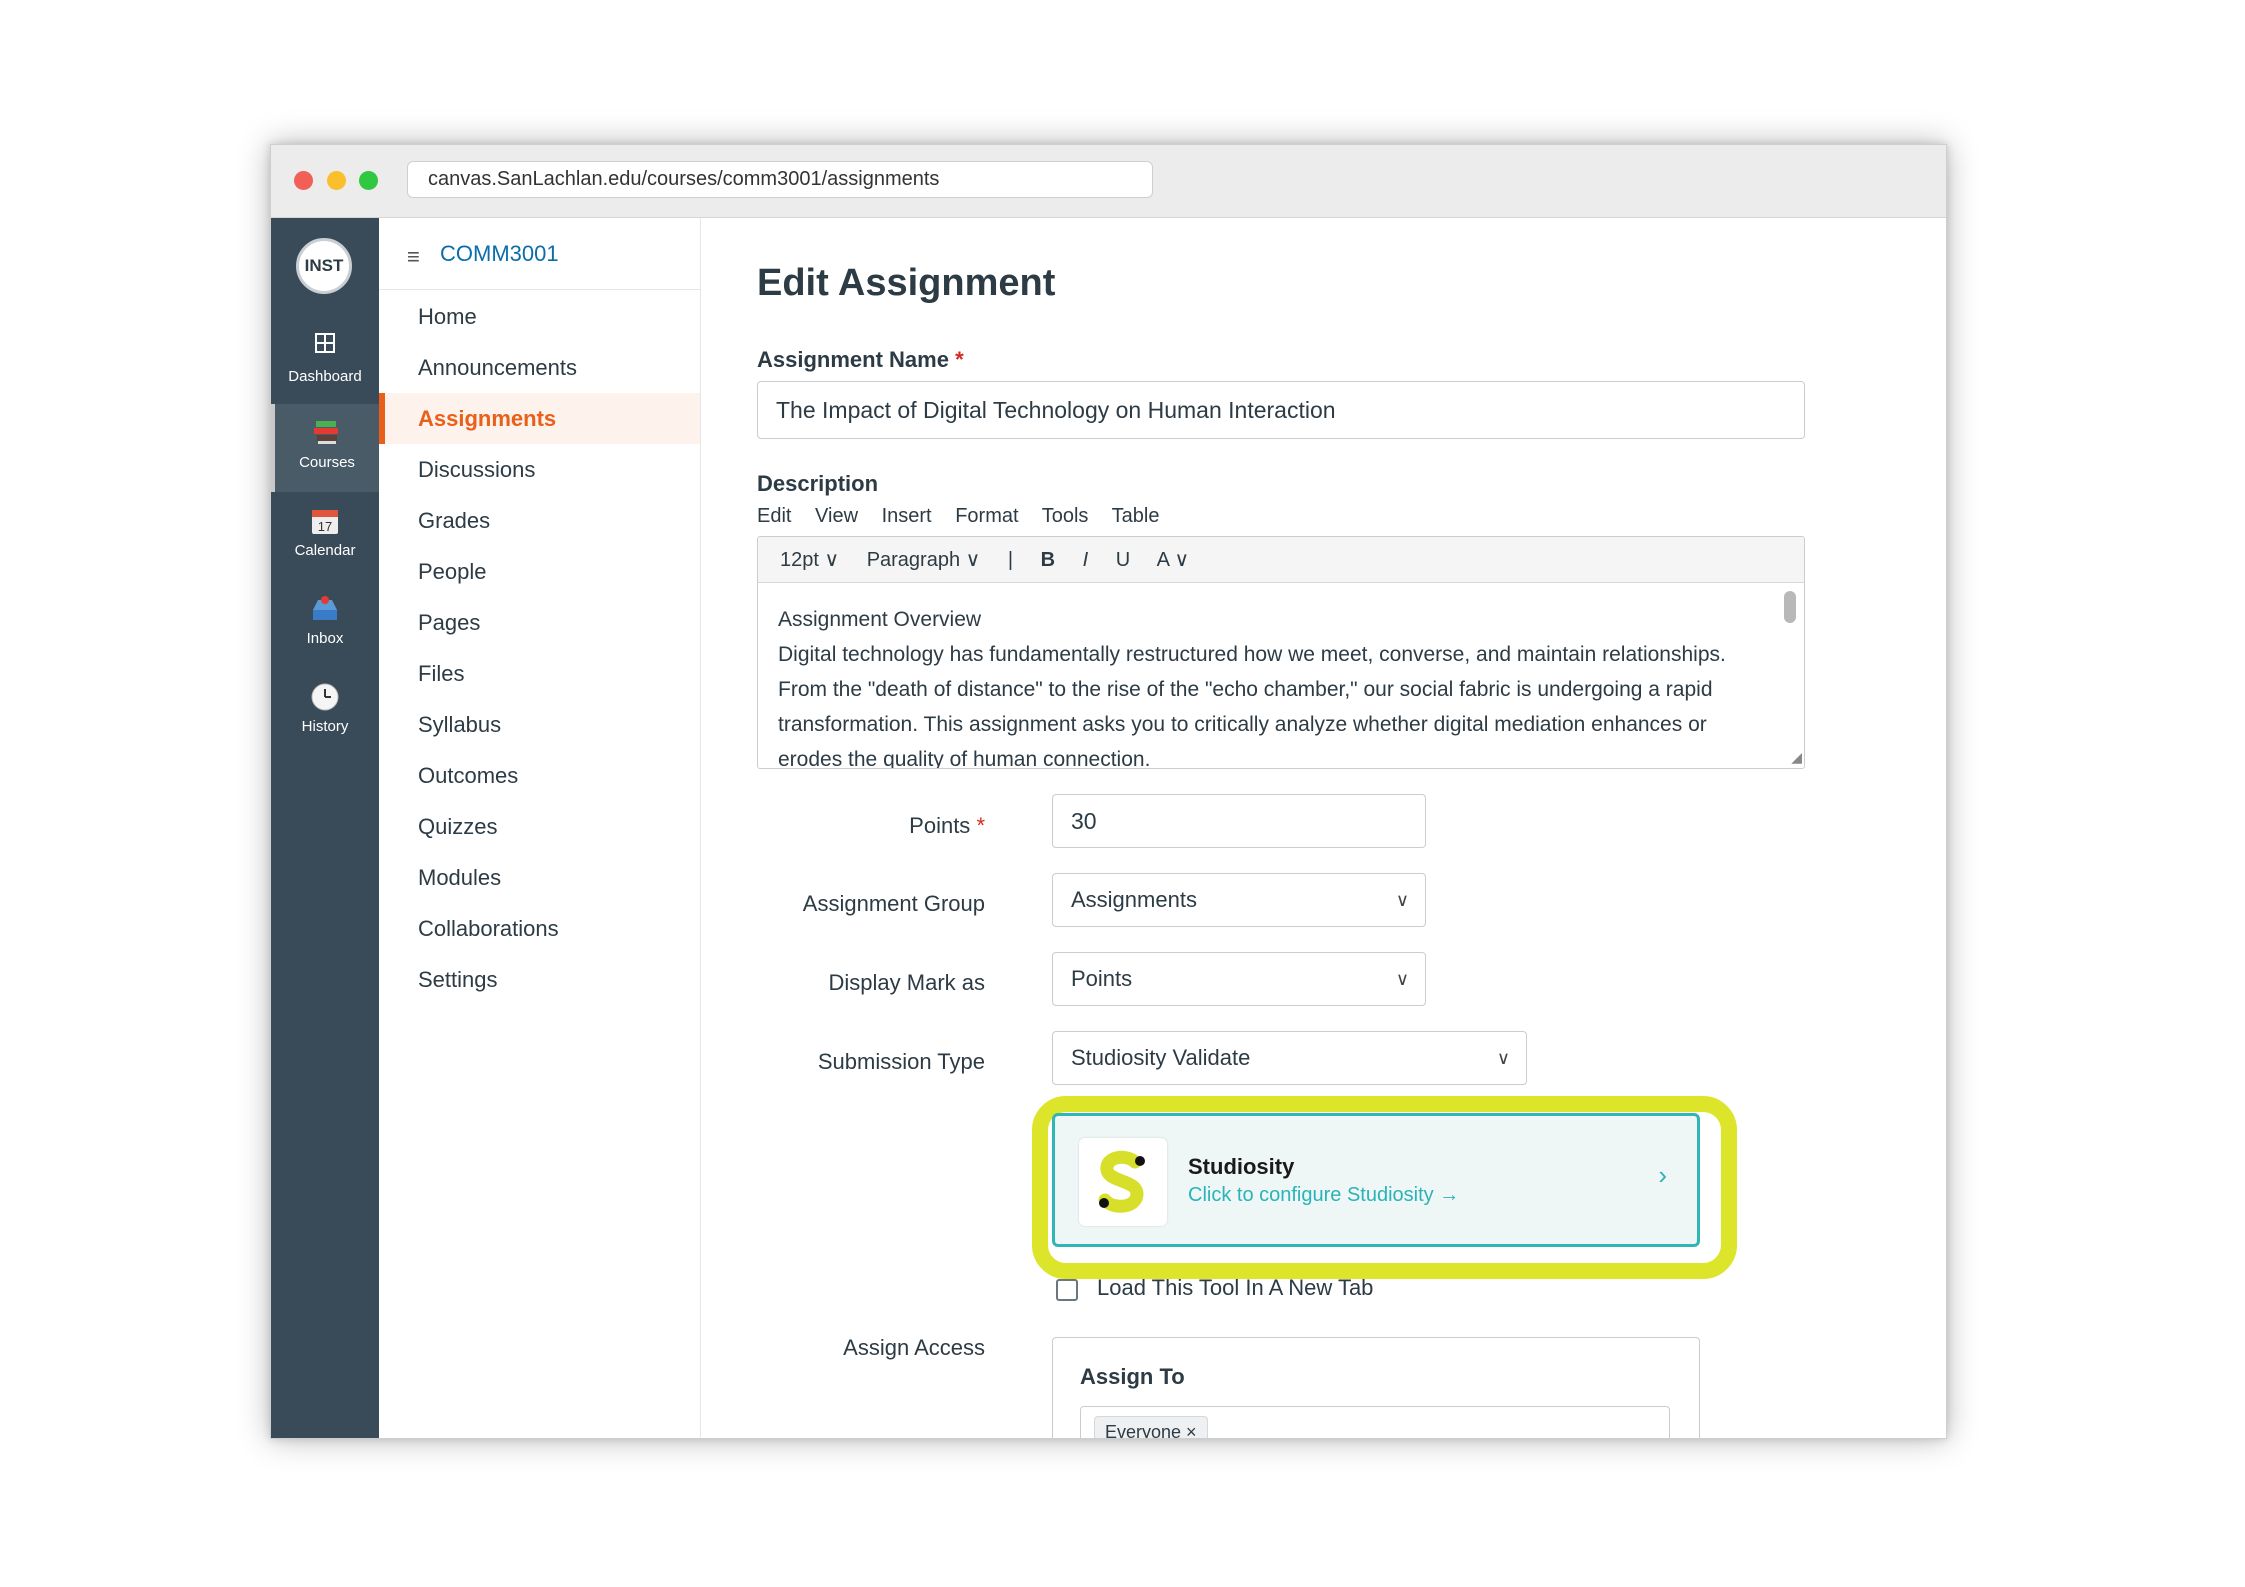  Describe the element at coordinates (325, 526) in the screenshot. I see `svg-text: 17` at that location.